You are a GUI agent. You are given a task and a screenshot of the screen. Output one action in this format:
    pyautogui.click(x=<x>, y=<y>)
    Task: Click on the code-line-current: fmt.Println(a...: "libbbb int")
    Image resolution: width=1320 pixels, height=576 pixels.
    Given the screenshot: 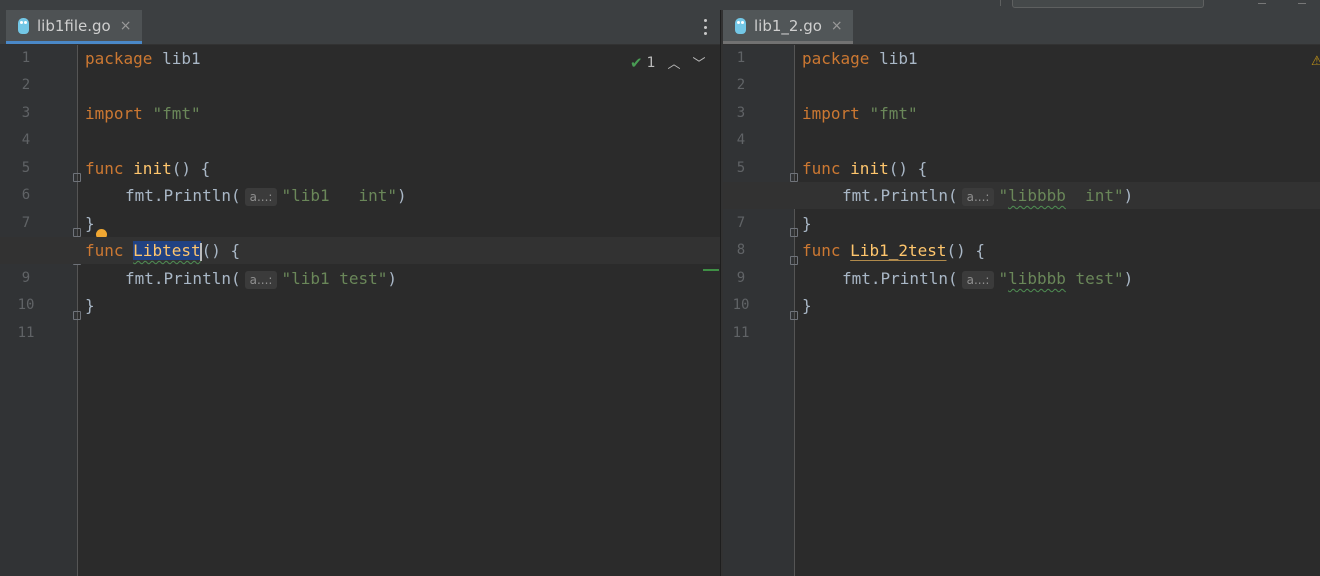 What is the action you would take?
    pyautogui.click(x=1021, y=195)
    